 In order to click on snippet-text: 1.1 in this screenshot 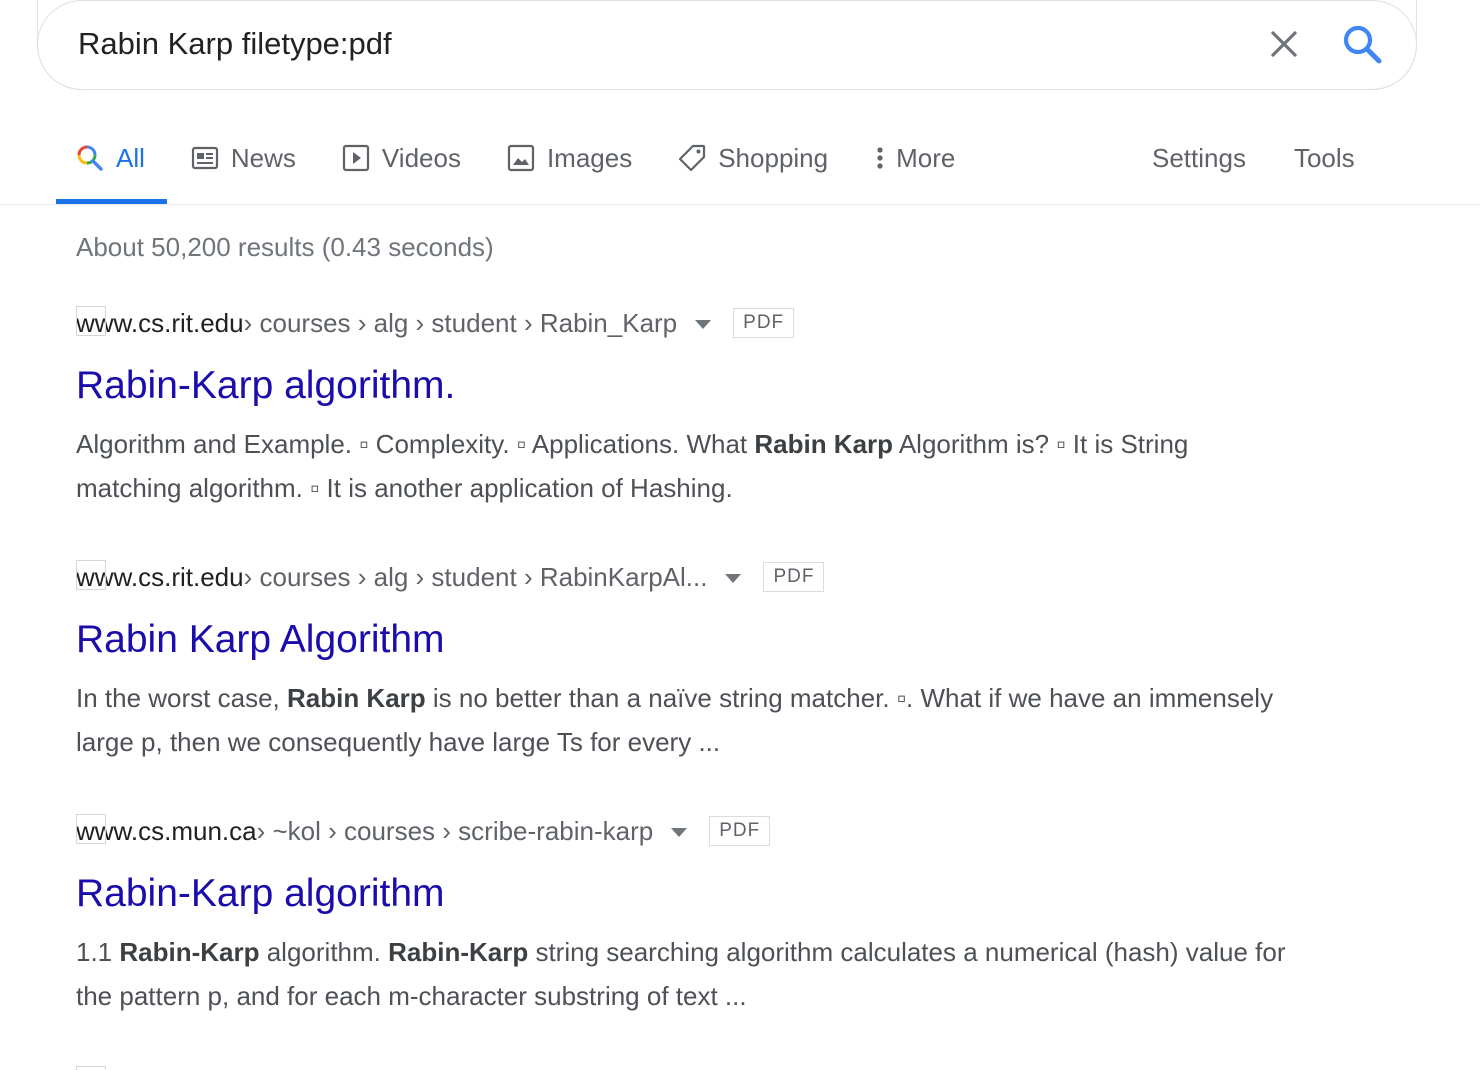, I will do `click(98, 952)`.